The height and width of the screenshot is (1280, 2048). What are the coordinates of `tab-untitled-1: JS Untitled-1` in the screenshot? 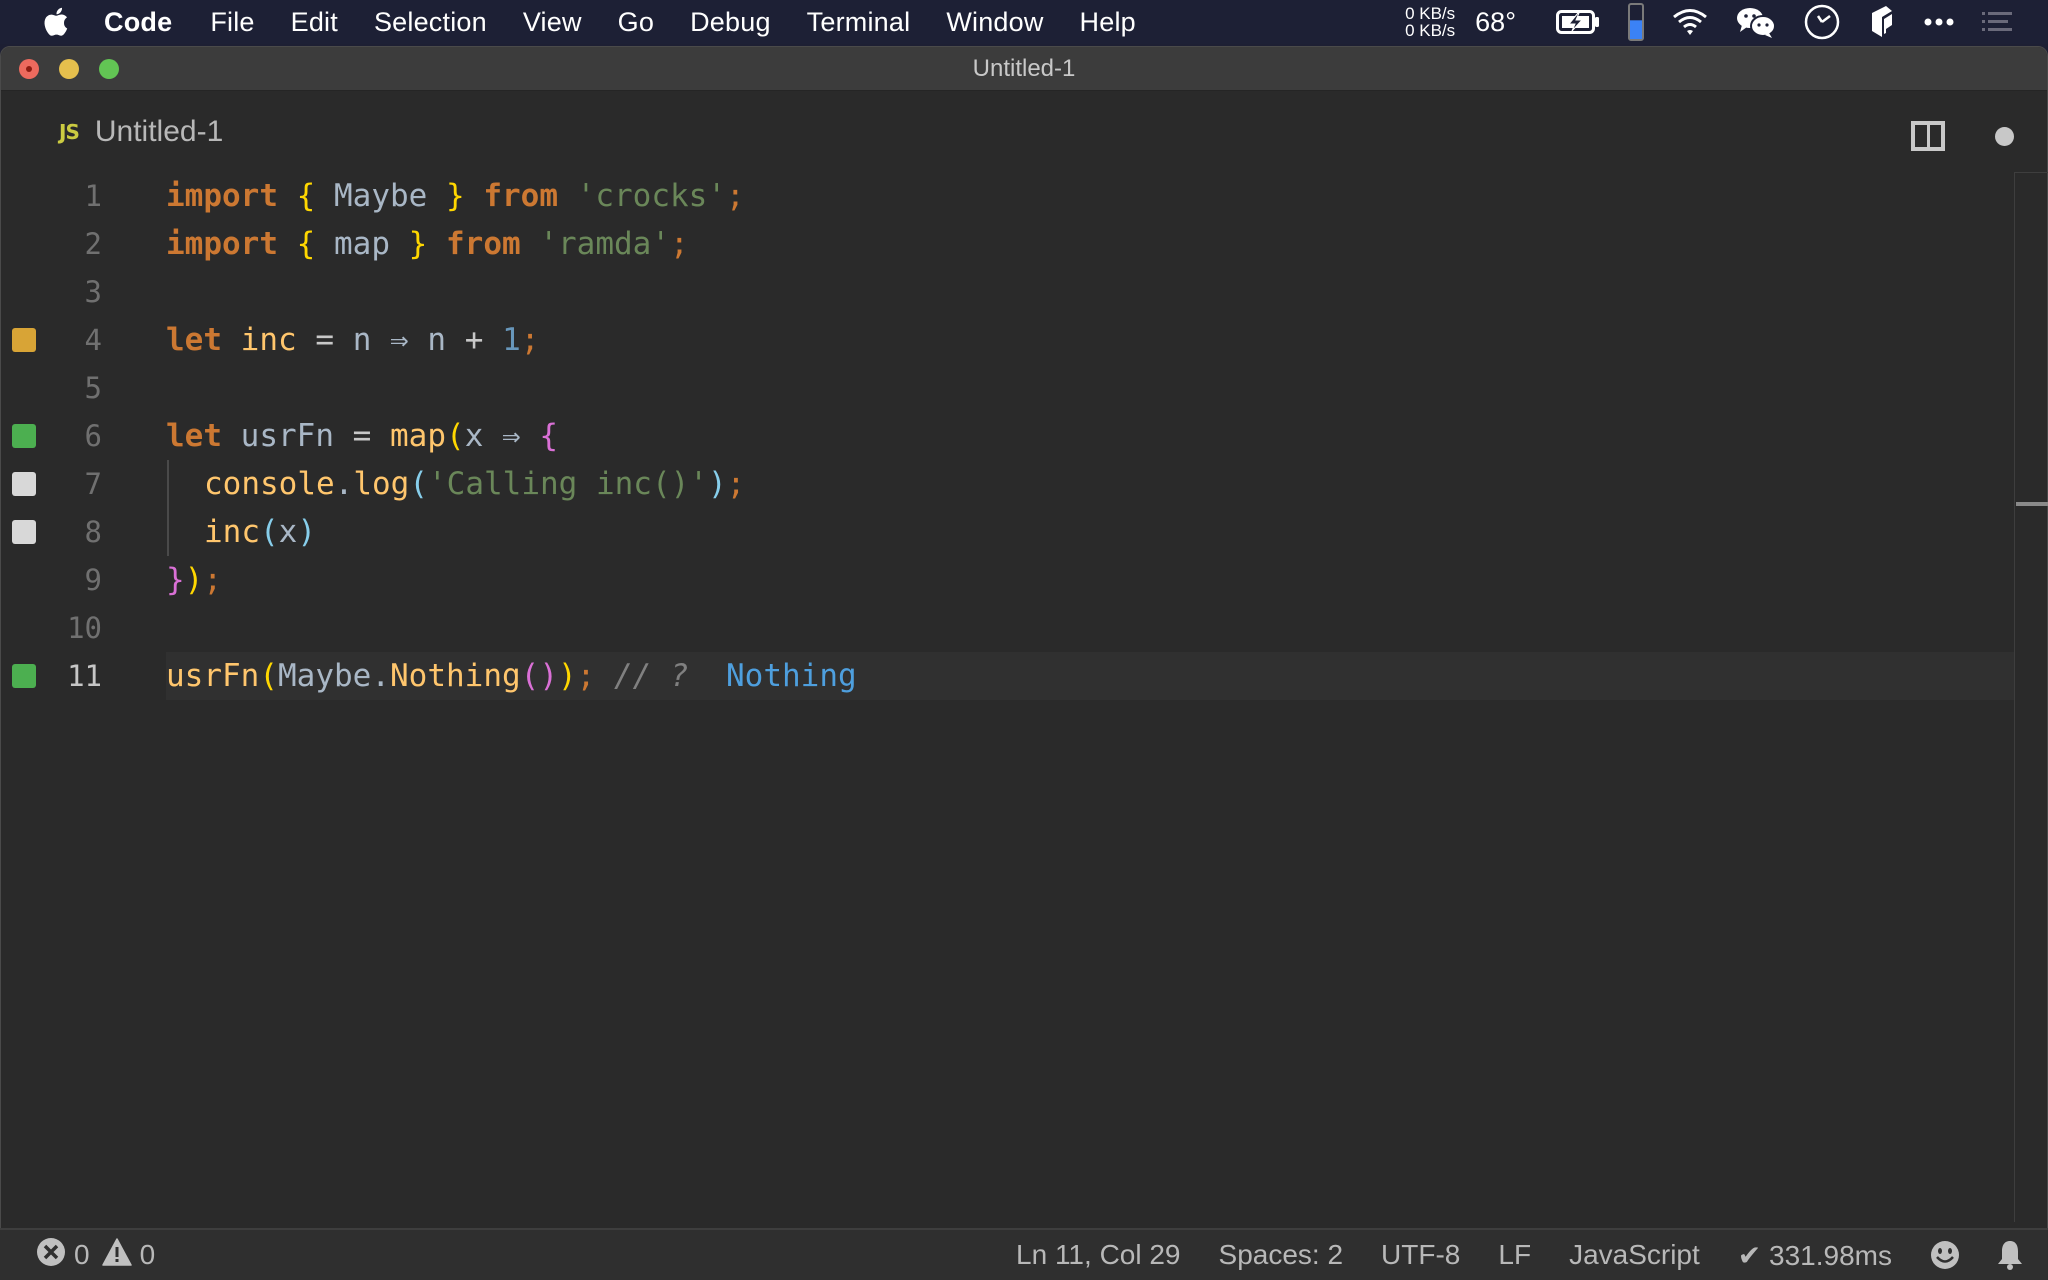 It's located at (141, 132).